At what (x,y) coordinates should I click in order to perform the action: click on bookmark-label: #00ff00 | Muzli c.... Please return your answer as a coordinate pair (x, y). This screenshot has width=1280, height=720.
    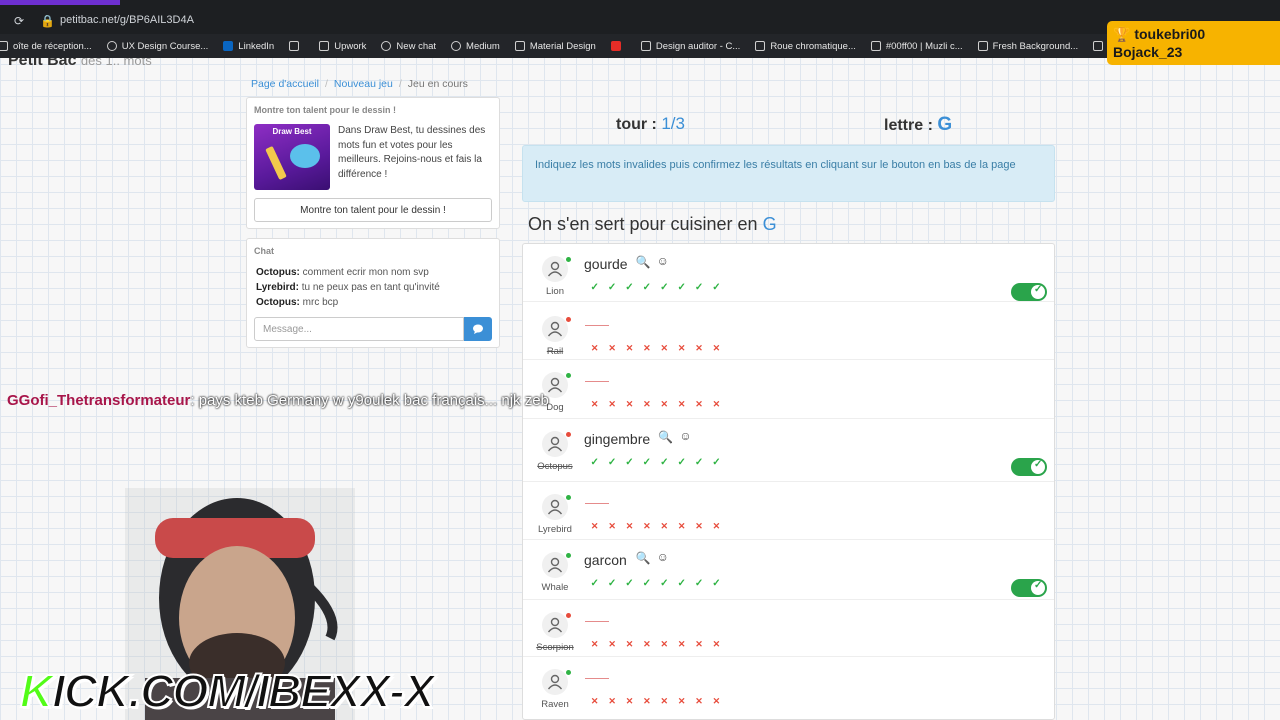
    Looking at the image, I should click on (924, 46).